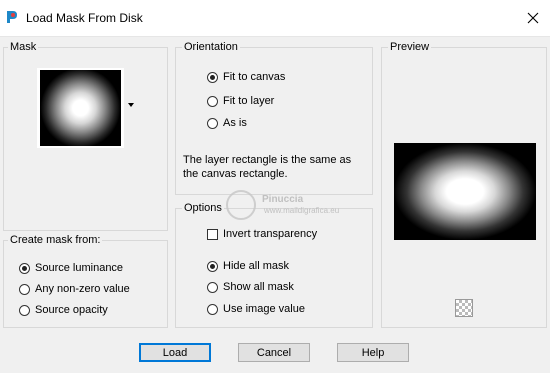  I want to click on radio-use-image-value: Use image value, so click(256, 309).